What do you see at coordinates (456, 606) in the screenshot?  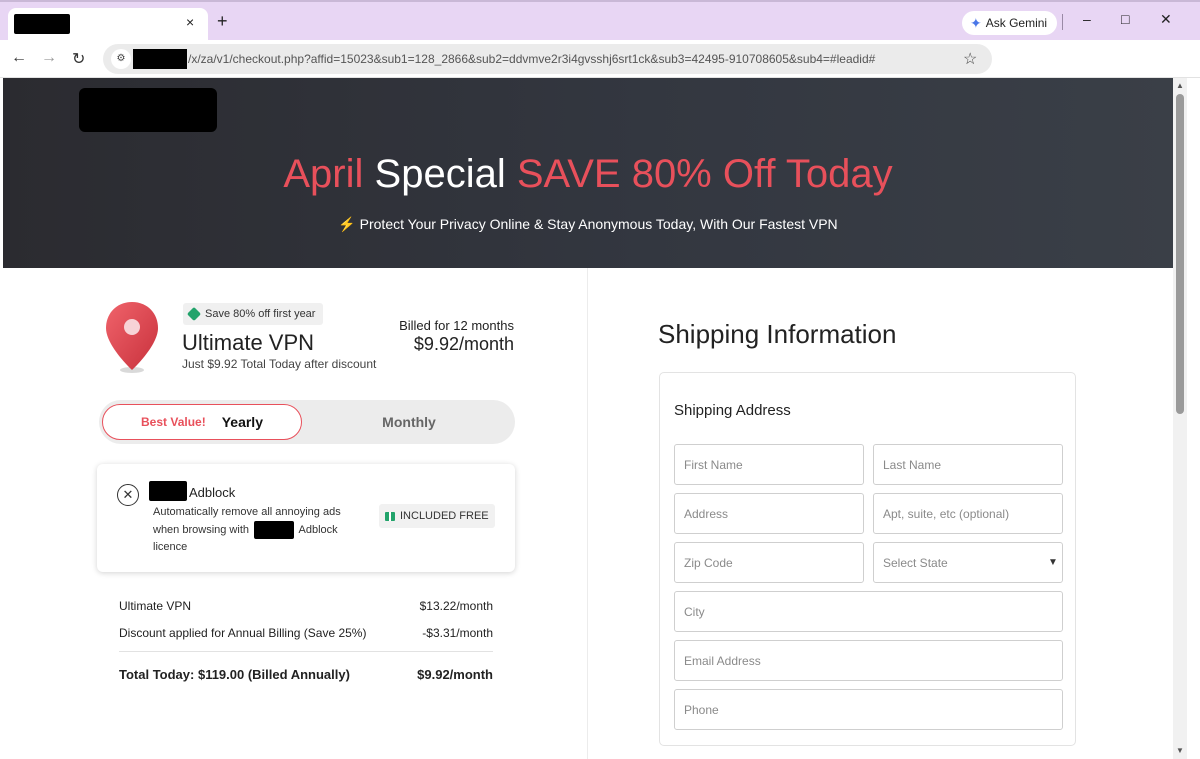 I see `summary-row-value: $13.22/month` at bounding box center [456, 606].